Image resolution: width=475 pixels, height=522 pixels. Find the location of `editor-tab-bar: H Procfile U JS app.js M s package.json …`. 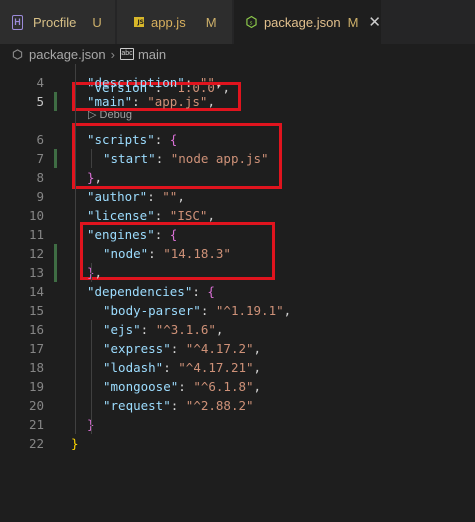

editor-tab-bar: H Procfile U JS app.js M s package.json … is located at coordinates (237, 22).